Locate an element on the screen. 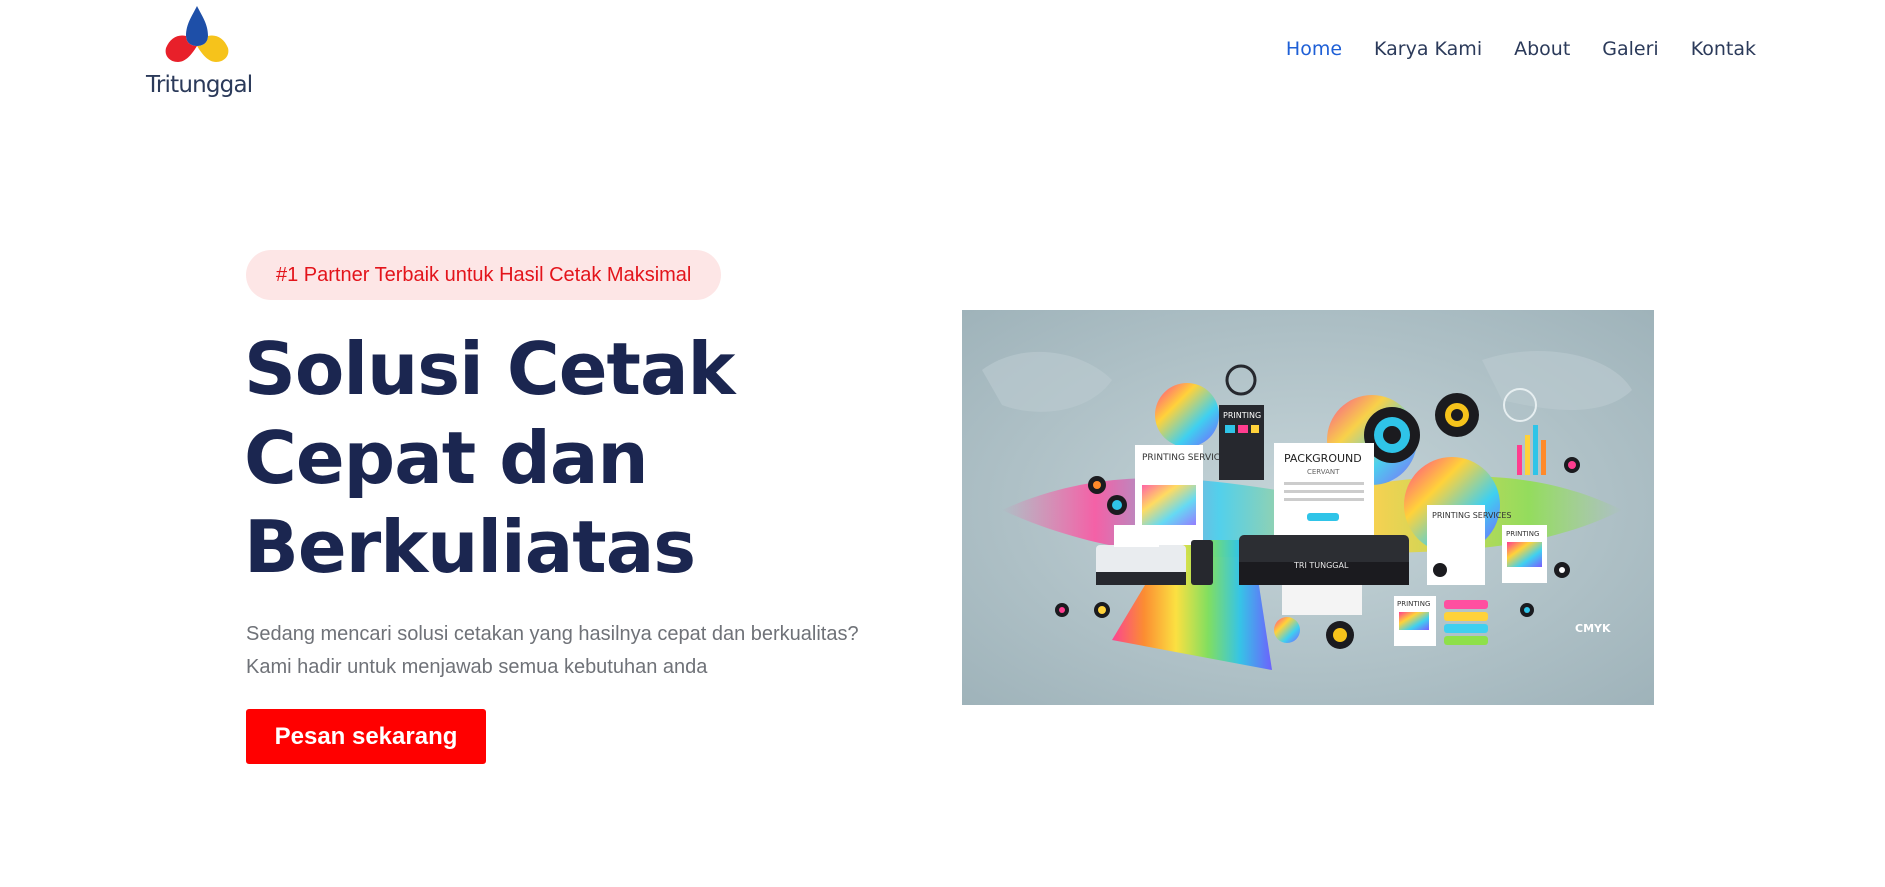 The height and width of the screenshot is (887, 1885). nav-about: About is located at coordinates (1542, 49).